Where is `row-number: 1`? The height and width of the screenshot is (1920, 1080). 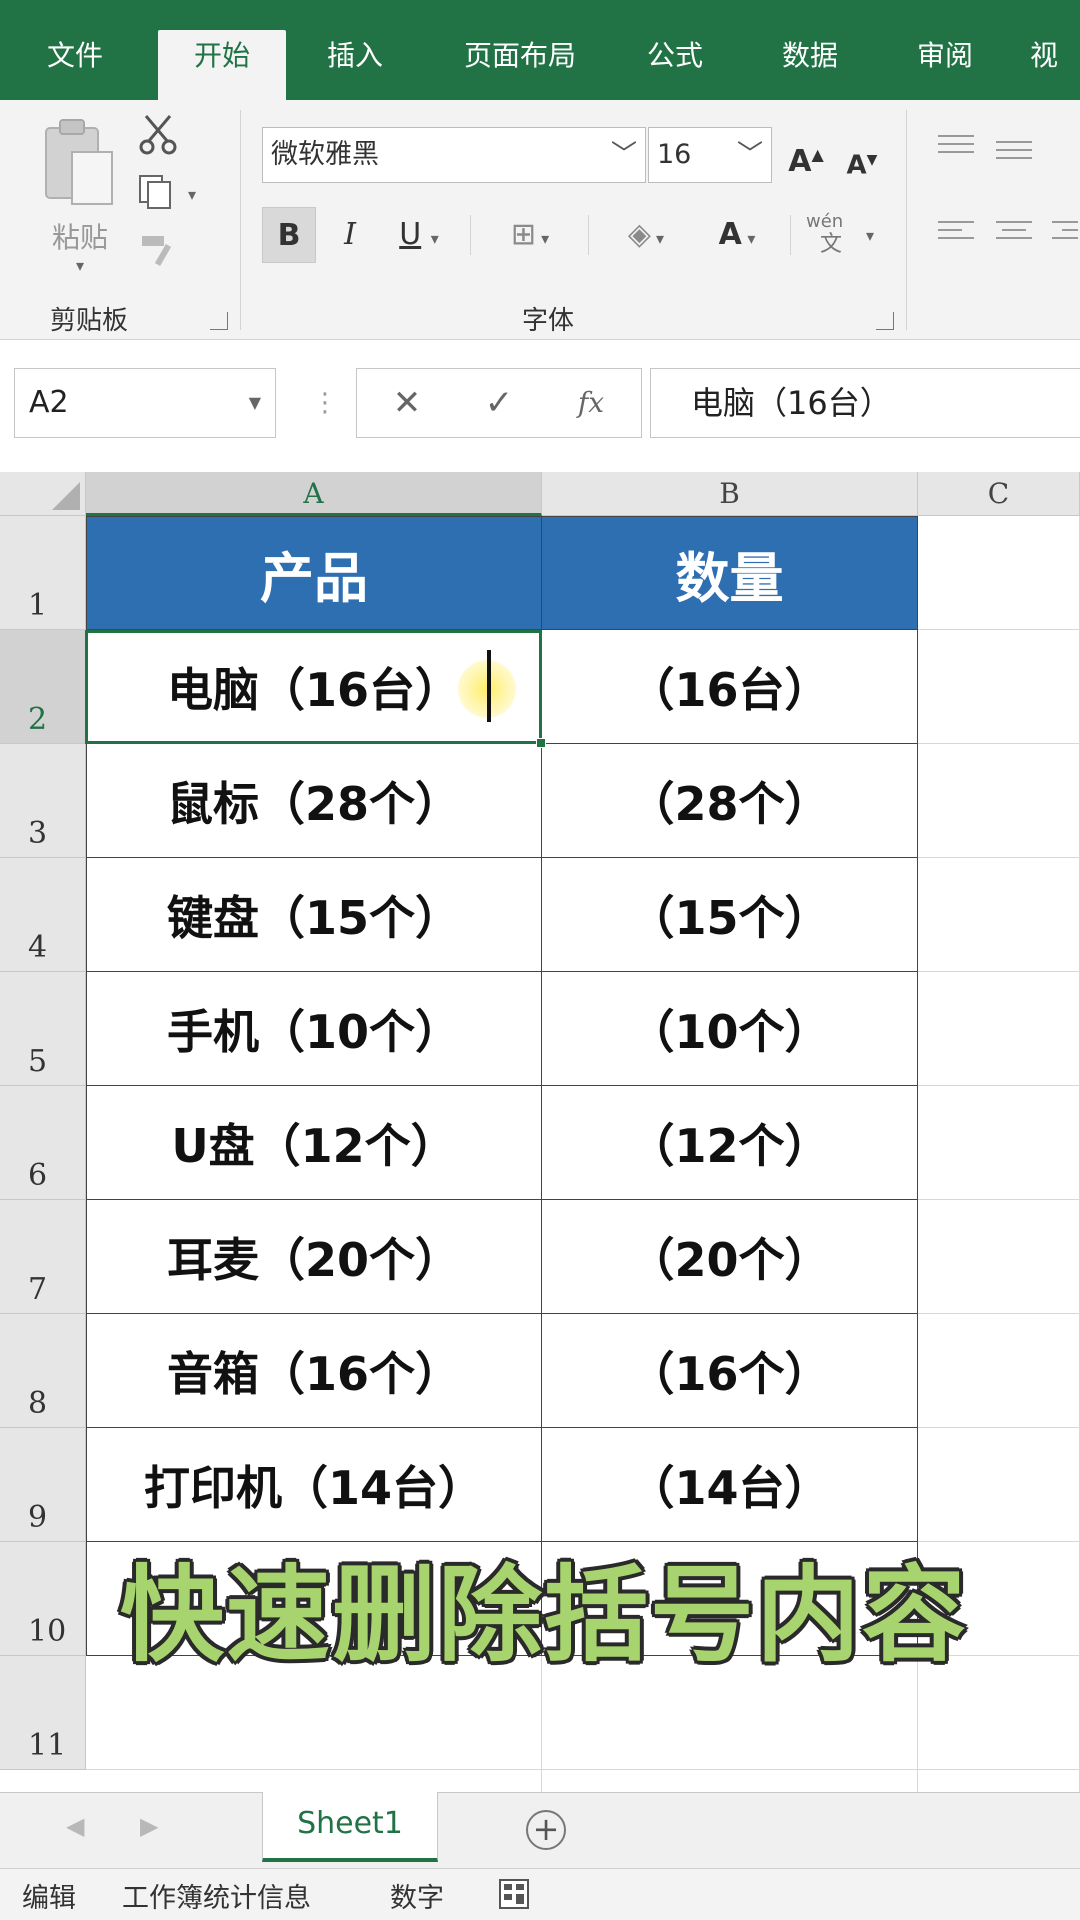
row-number: 1 is located at coordinates (38, 605).